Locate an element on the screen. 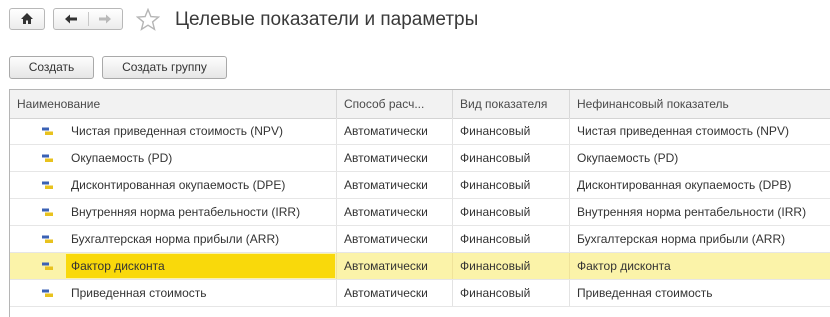  nav-separator is located at coordinates (88, 19).